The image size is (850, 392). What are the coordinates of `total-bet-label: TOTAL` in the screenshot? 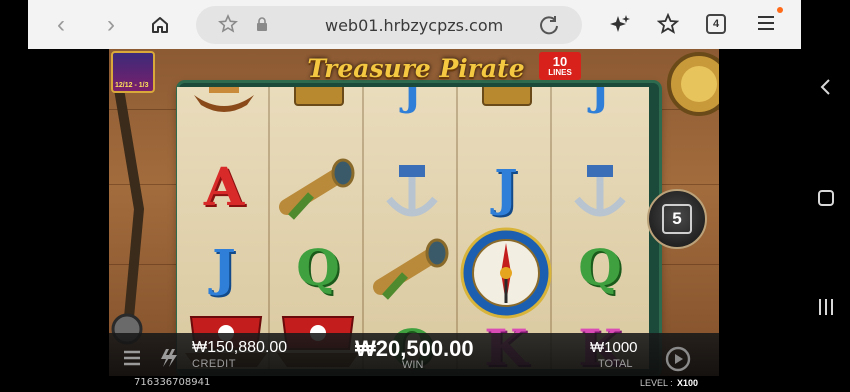 It's located at (615, 364).